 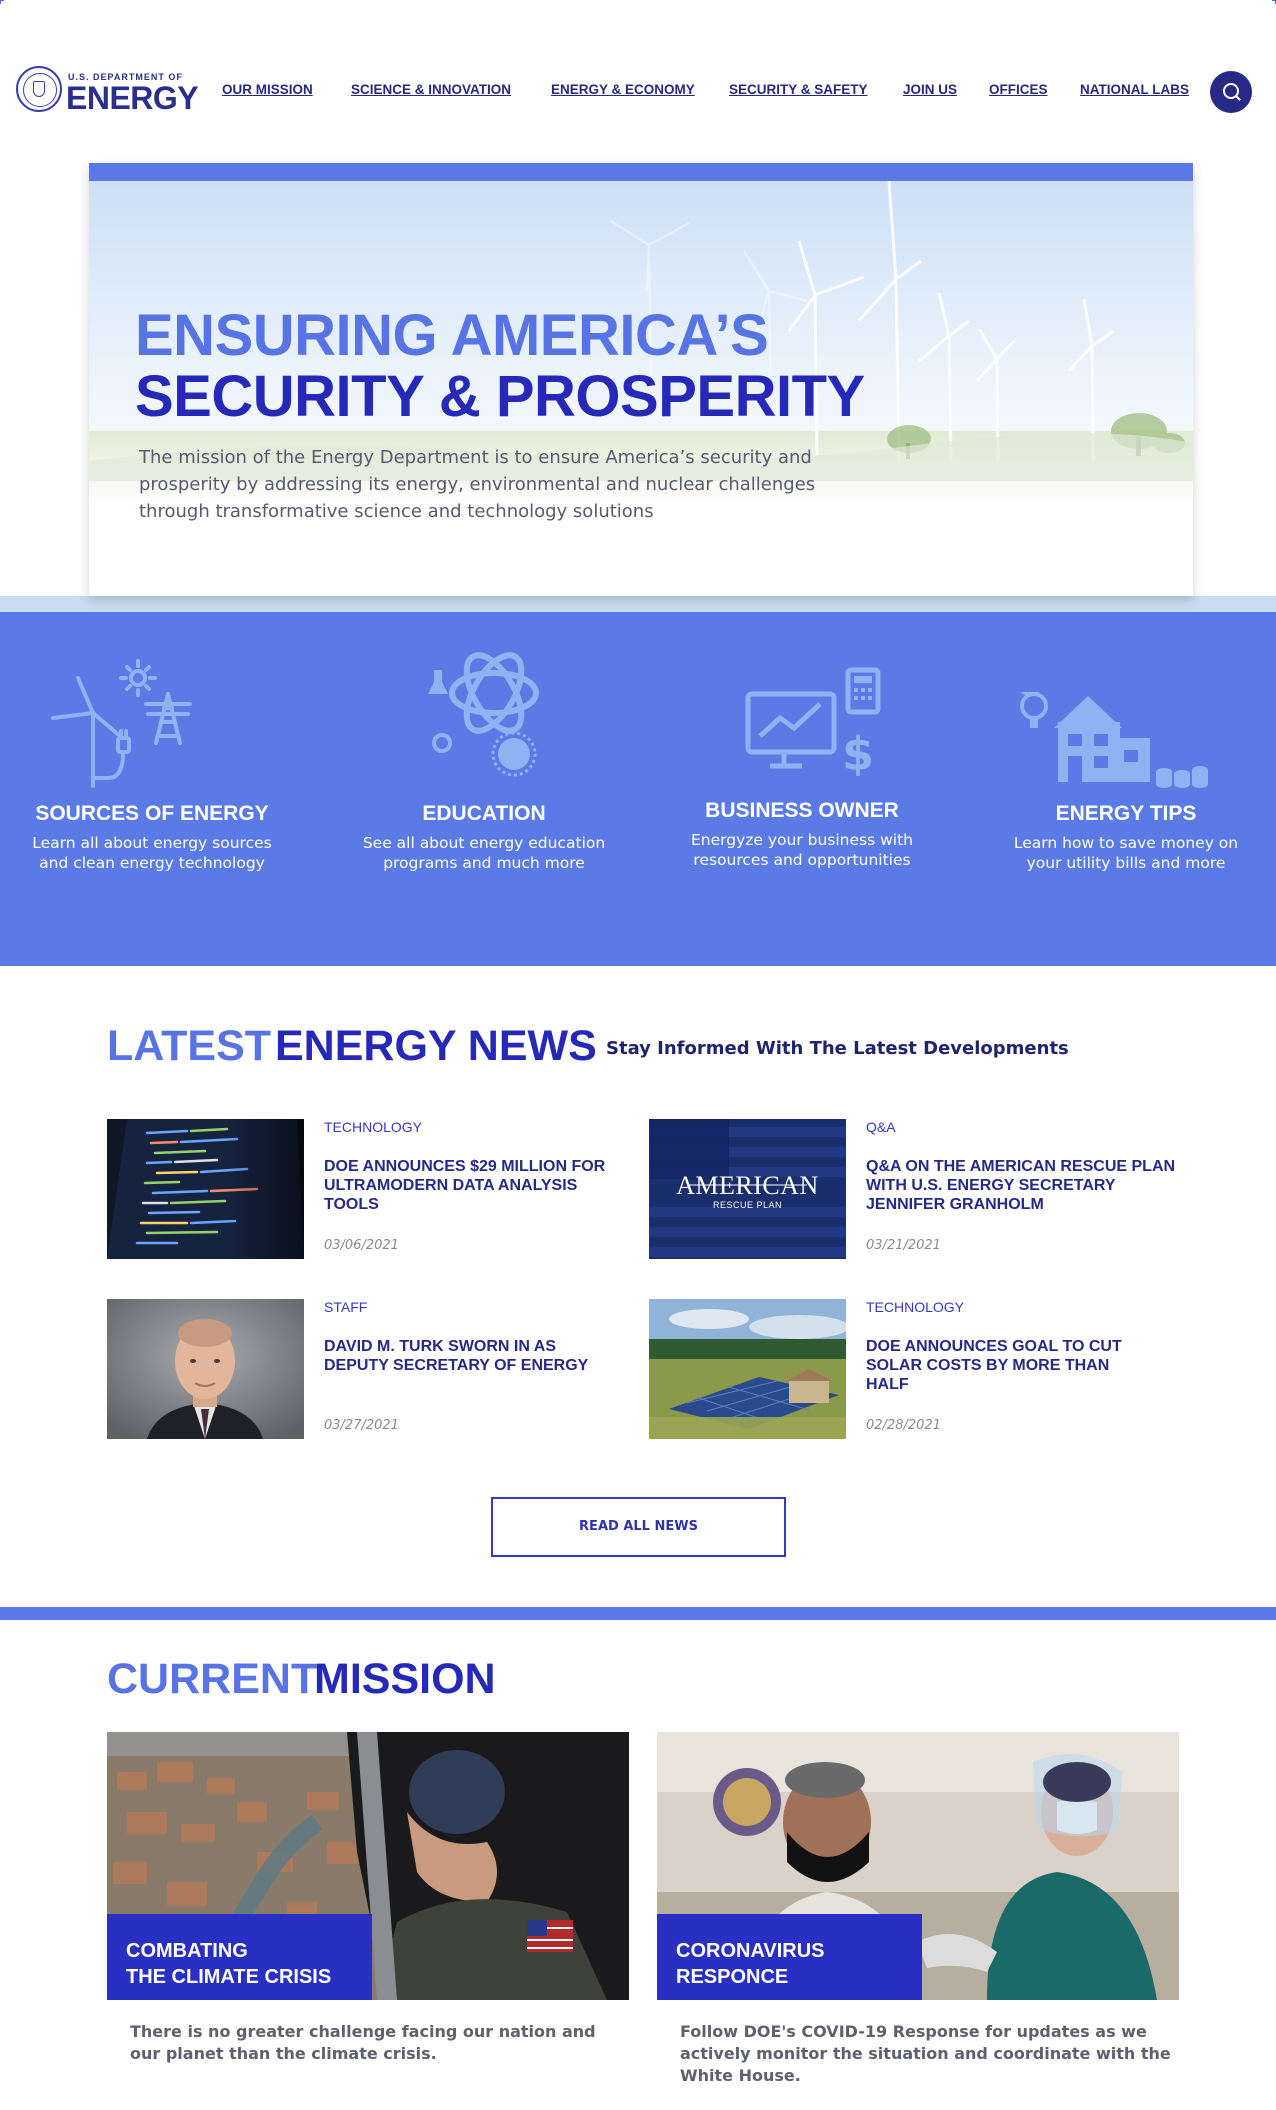 What do you see at coordinates (801, 840) in the screenshot?
I see `feature-desc-line1: Energyze your business with` at bounding box center [801, 840].